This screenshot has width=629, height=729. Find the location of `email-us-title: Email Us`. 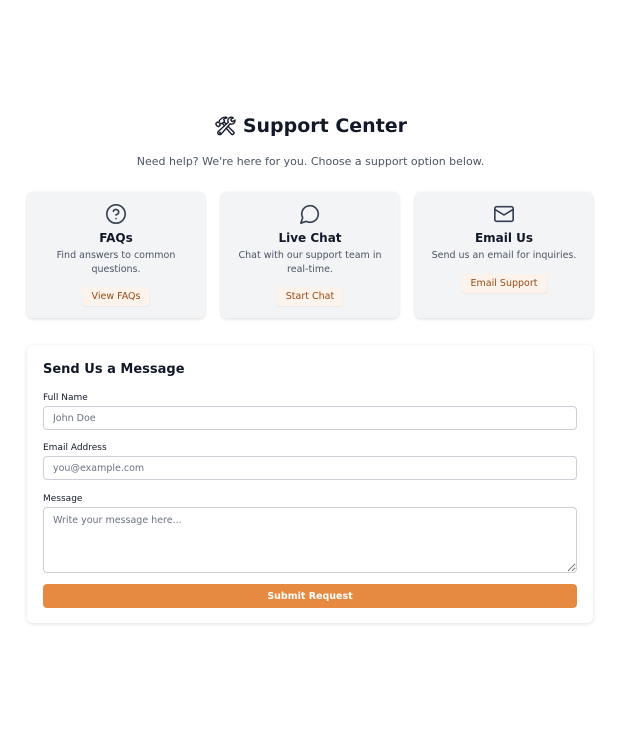

email-us-title: Email Us is located at coordinates (504, 238).